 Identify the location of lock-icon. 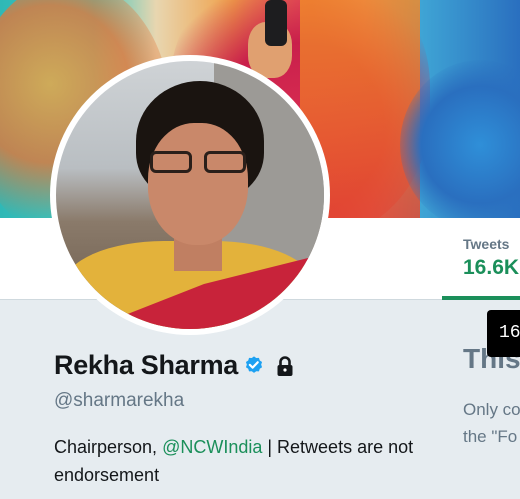
(285, 365).